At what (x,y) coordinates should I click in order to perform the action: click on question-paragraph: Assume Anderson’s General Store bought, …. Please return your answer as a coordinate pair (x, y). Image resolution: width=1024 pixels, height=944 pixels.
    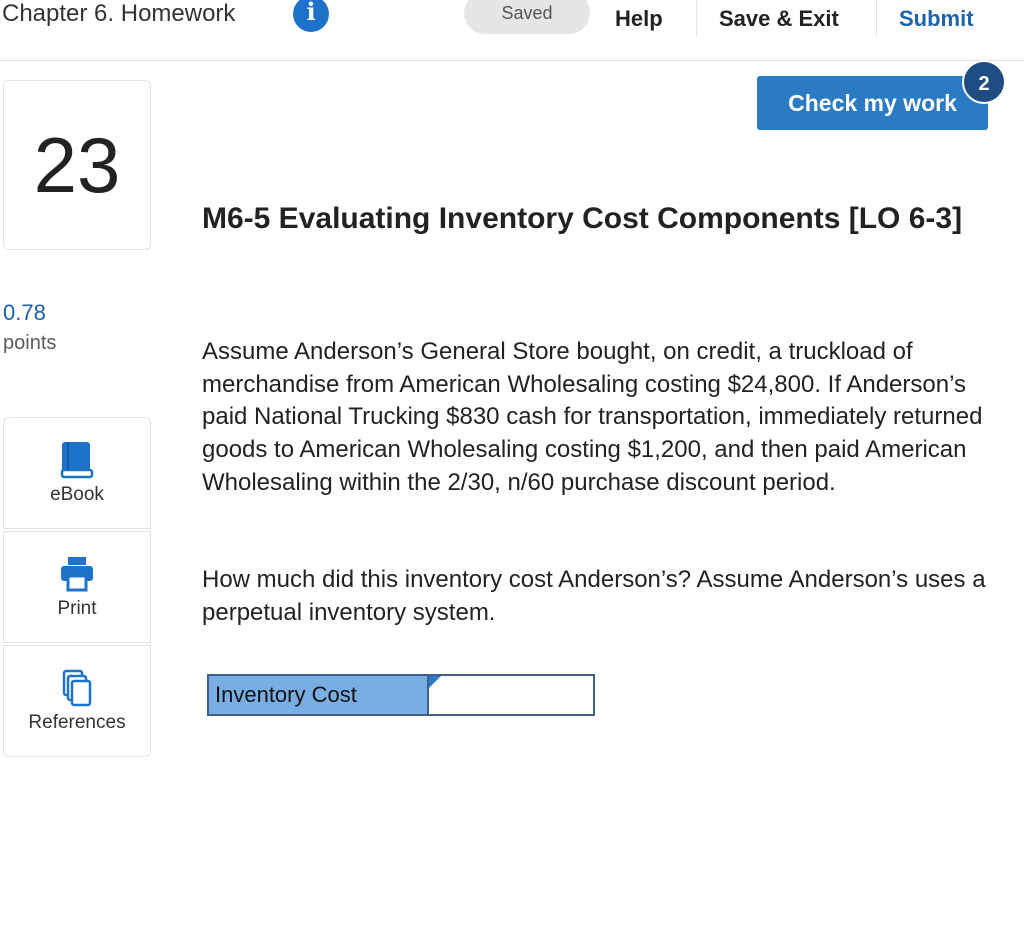
    Looking at the image, I should click on (592, 417).